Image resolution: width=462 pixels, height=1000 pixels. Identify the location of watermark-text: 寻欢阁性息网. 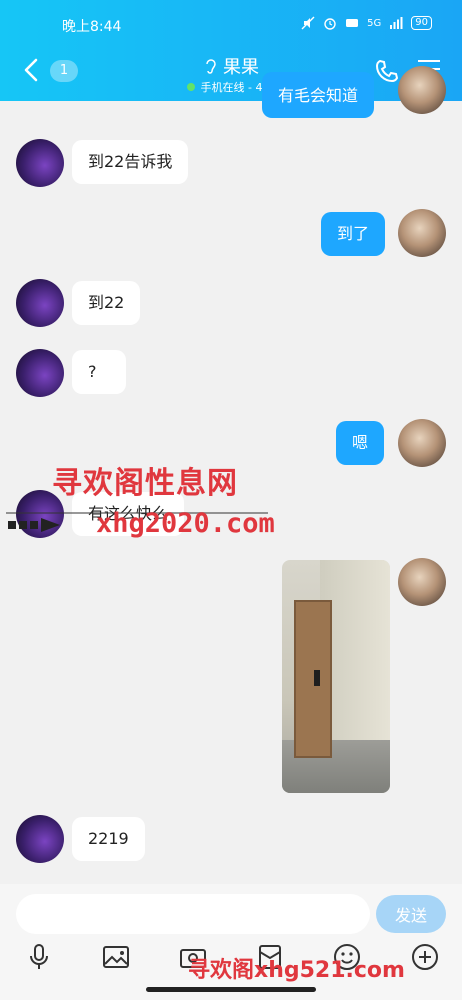
(145, 483).